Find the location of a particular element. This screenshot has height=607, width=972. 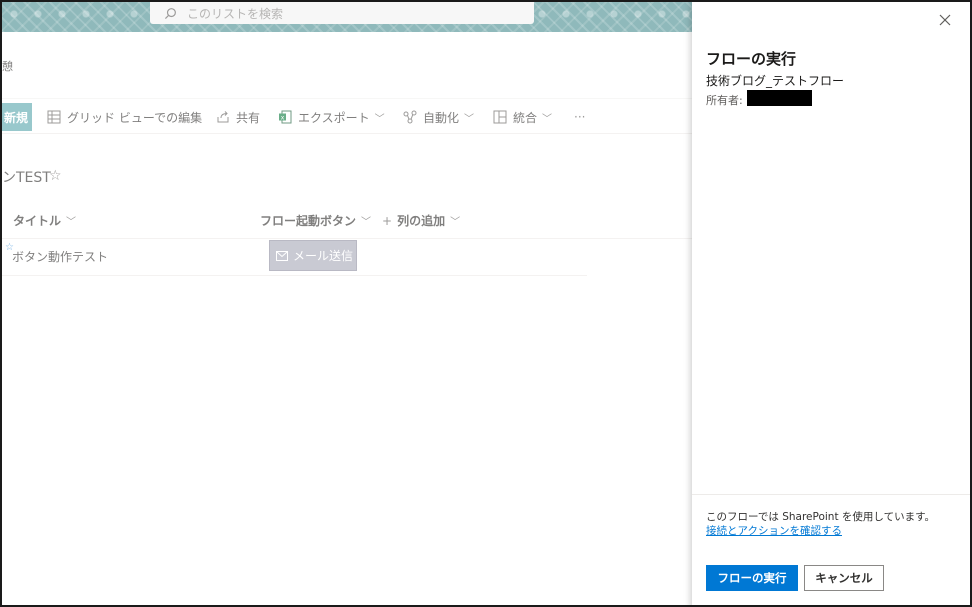

owner-label: 所有者: is located at coordinates (724, 100).